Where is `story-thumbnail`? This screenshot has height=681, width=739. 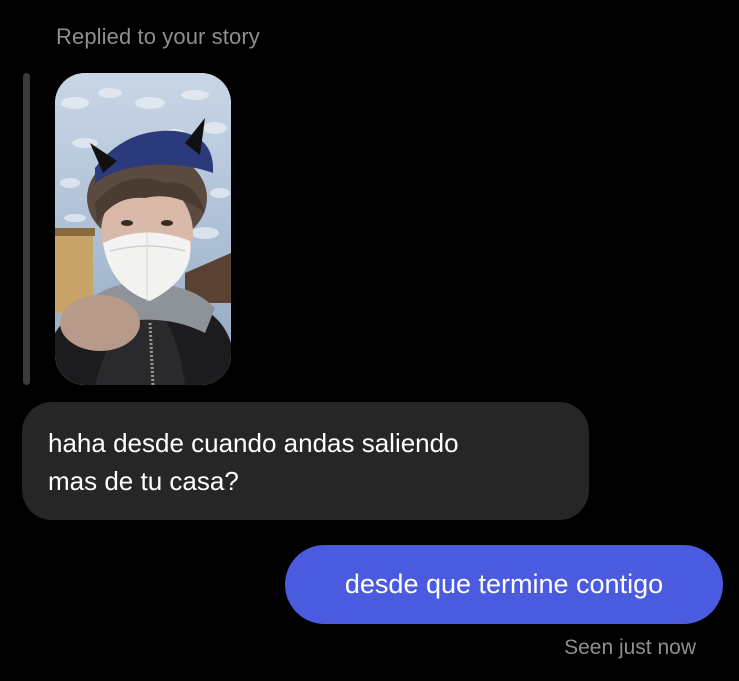 story-thumbnail is located at coordinates (143, 229).